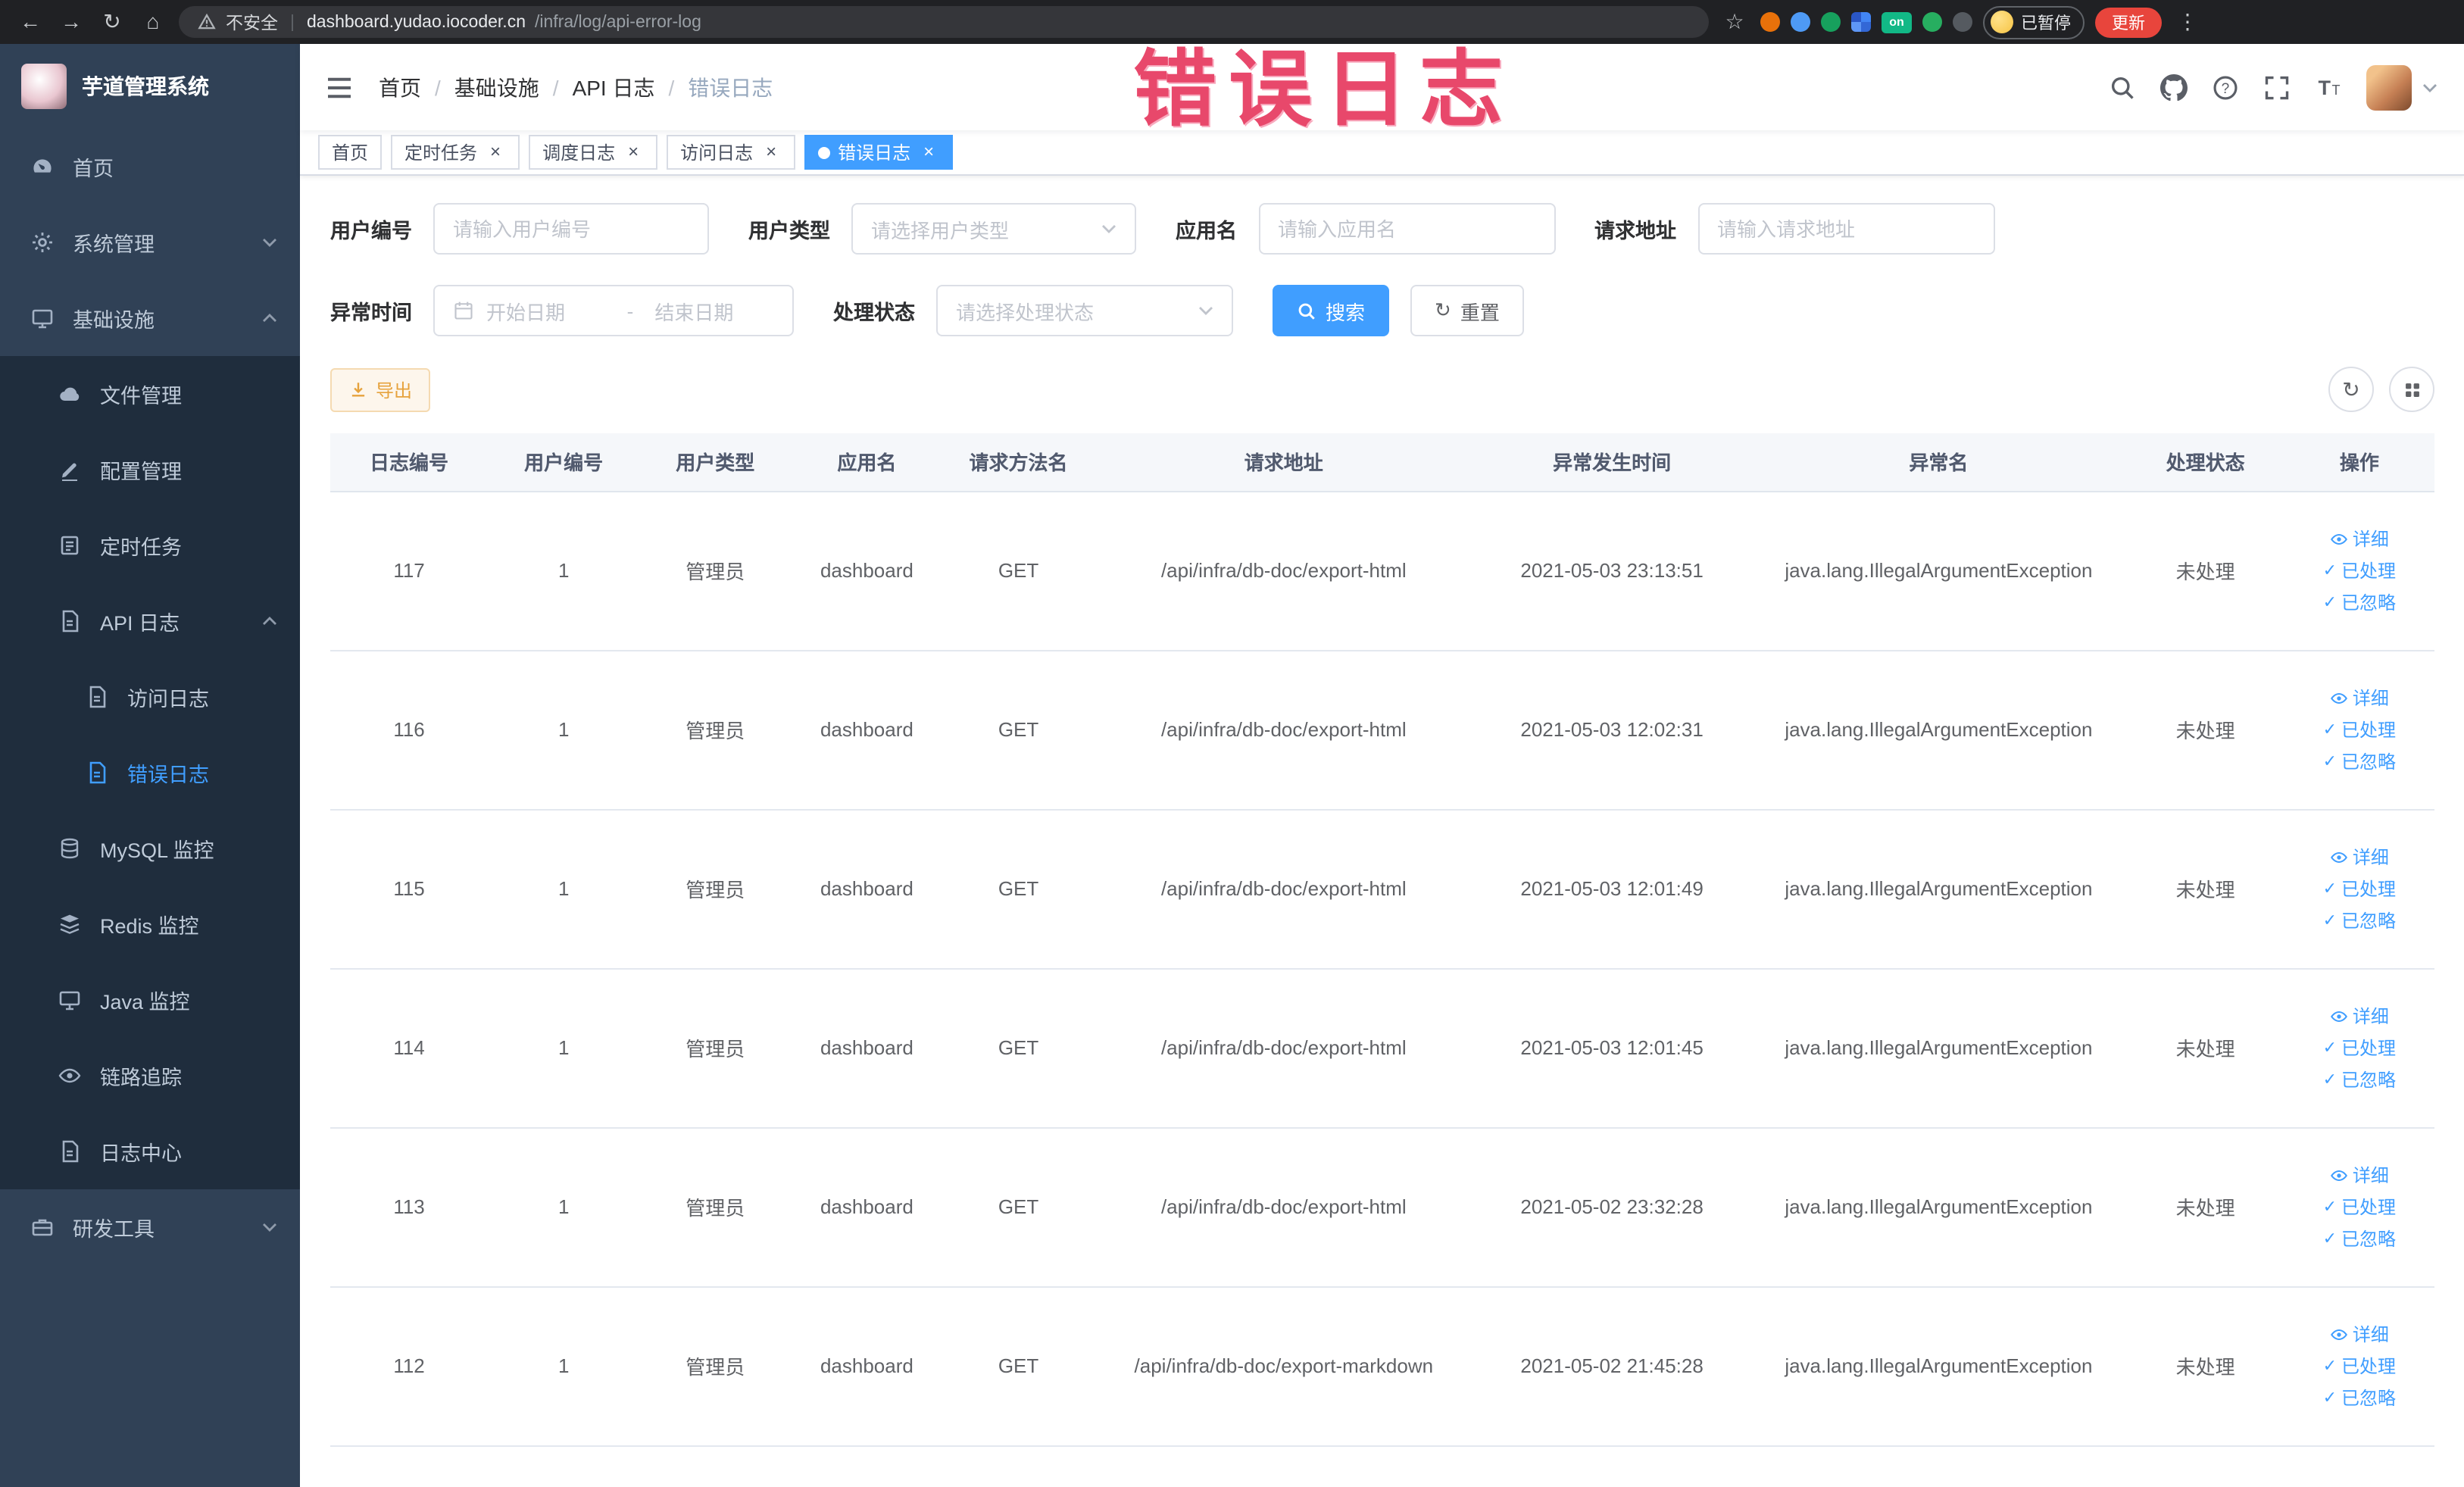 The width and height of the screenshot is (2464, 1487). Describe the element at coordinates (614, 87) in the screenshot. I see `breadcrumb-item-api-log: API 日志` at that location.